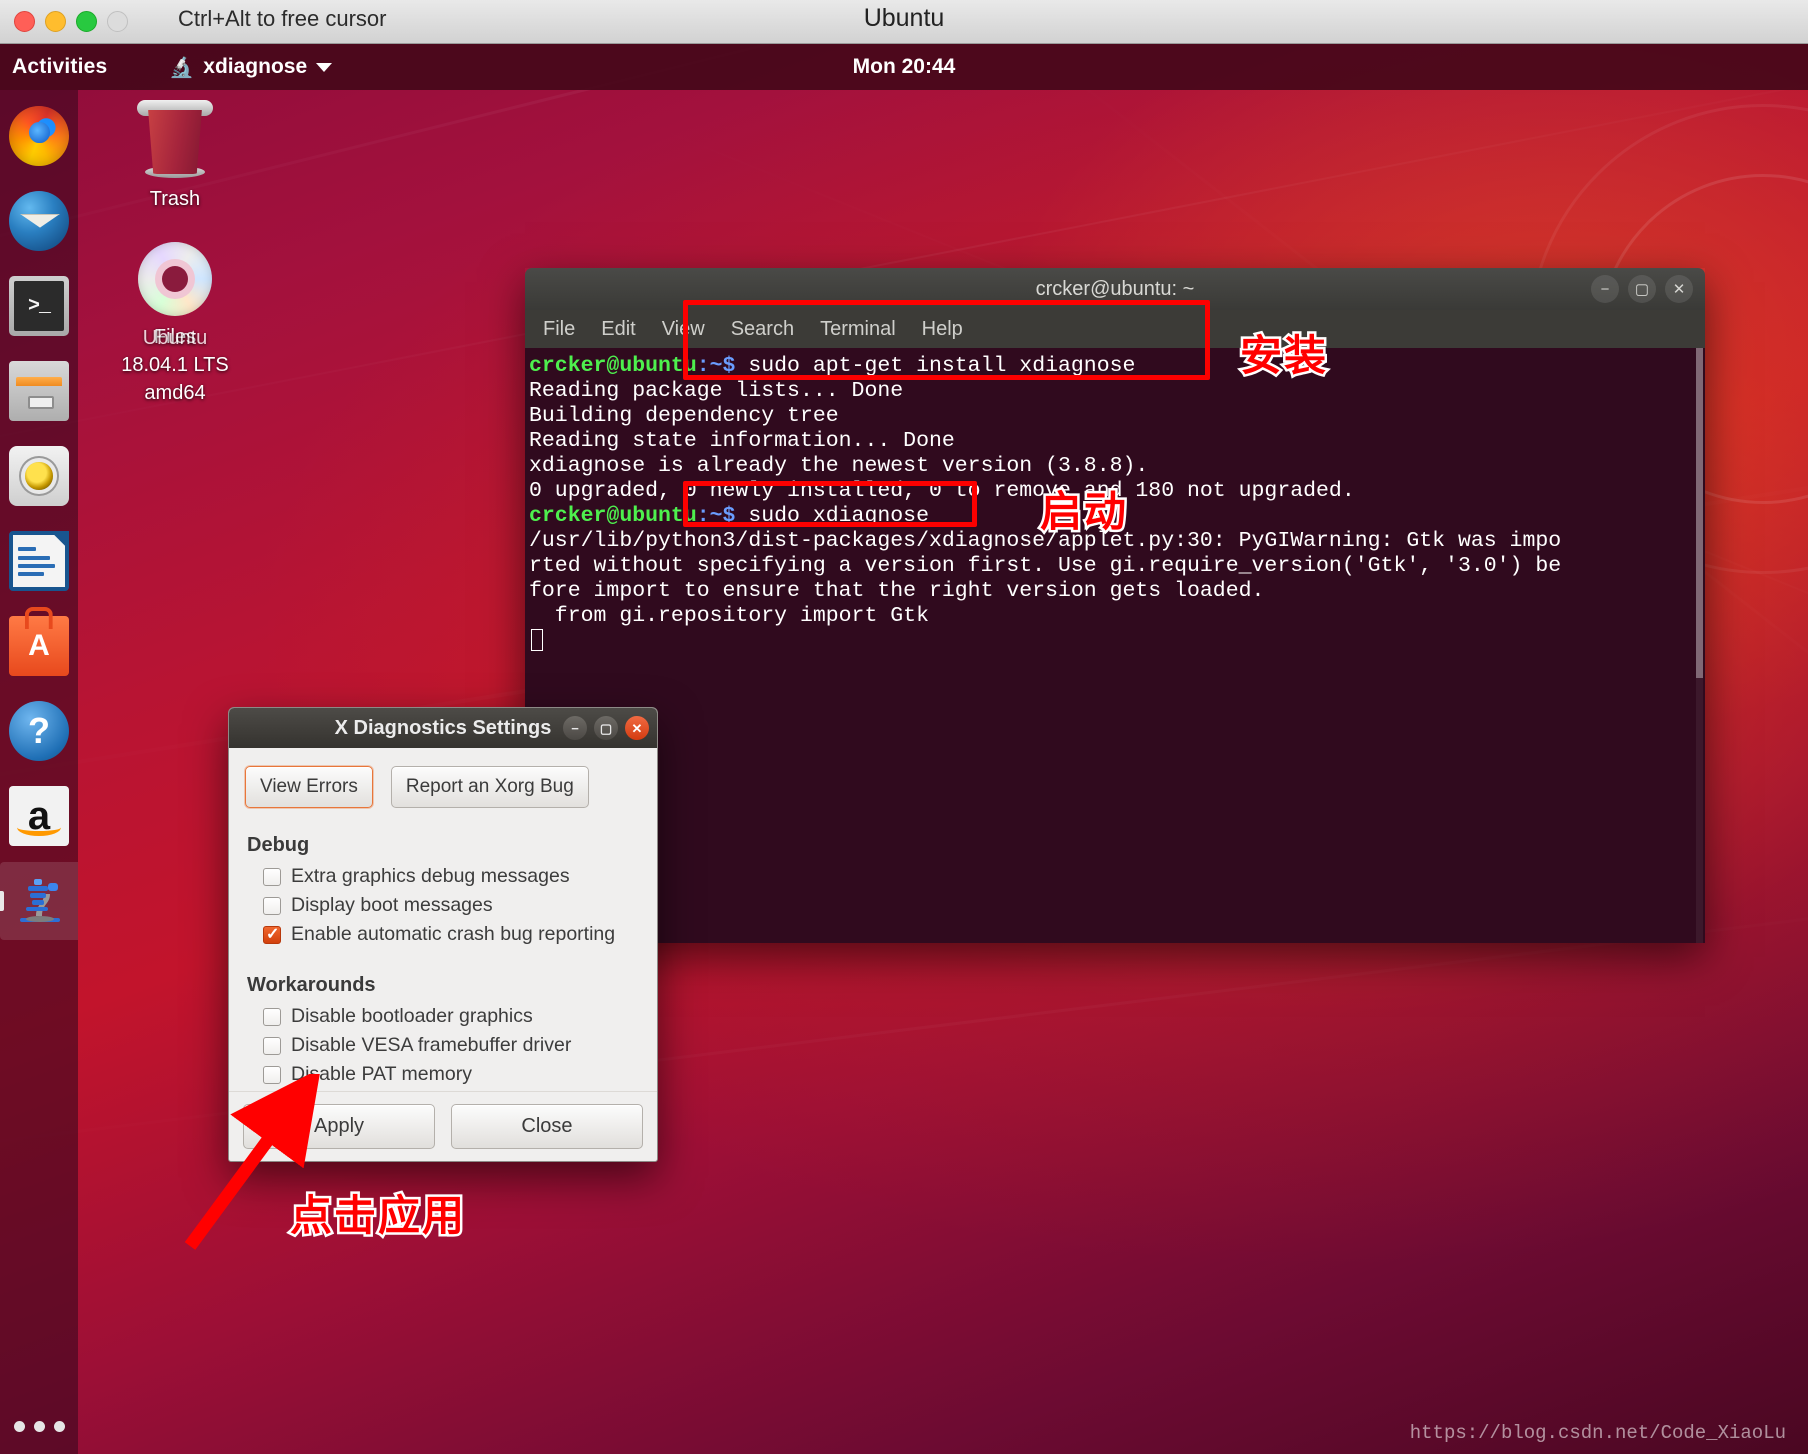  I want to click on dialog-action-buttons: View Errors Report an Xorg Bug, so click(443, 787).